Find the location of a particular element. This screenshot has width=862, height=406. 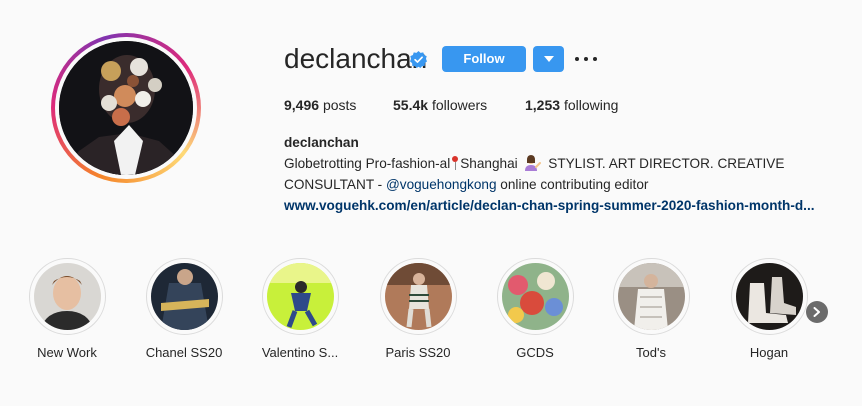

more-options-icon is located at coordinates (586, 59).